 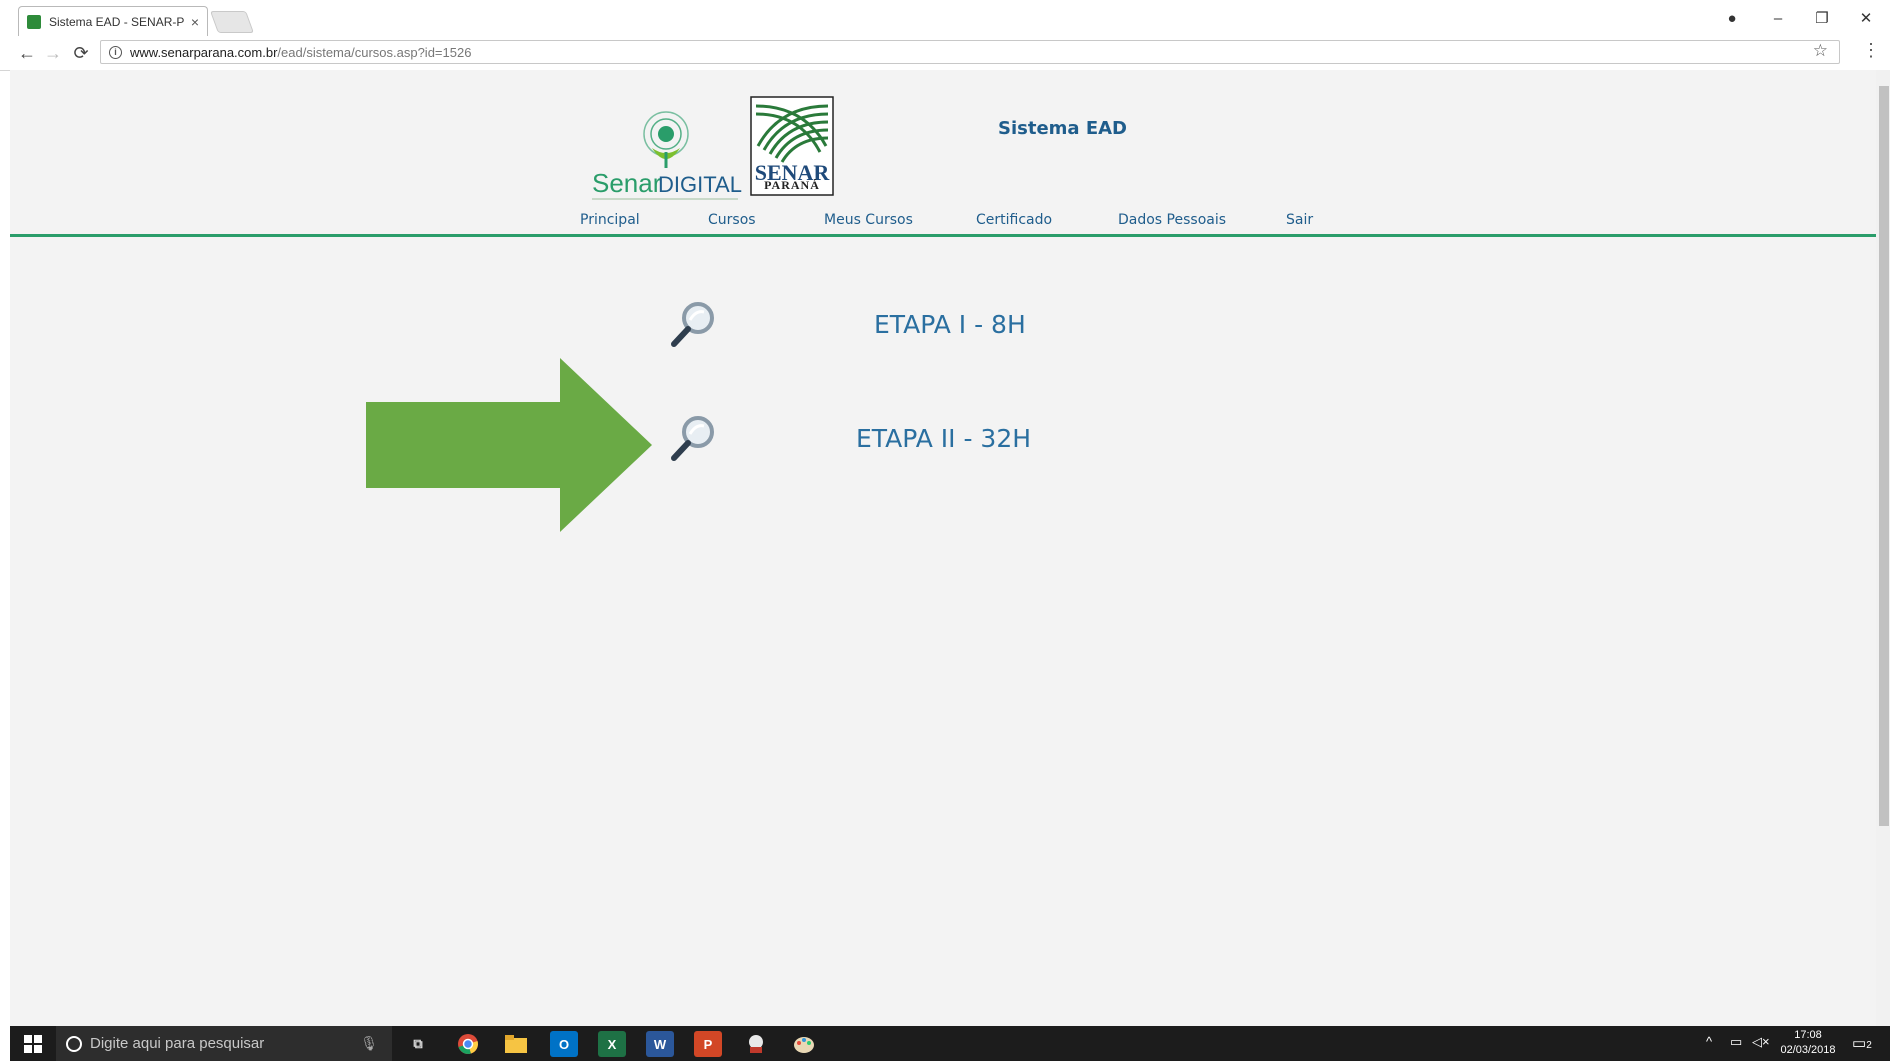 What do you see at coordinates (195, 22) in the screenshot?
I see `tab-close-icon: ×` at bounding box center [195, 22].